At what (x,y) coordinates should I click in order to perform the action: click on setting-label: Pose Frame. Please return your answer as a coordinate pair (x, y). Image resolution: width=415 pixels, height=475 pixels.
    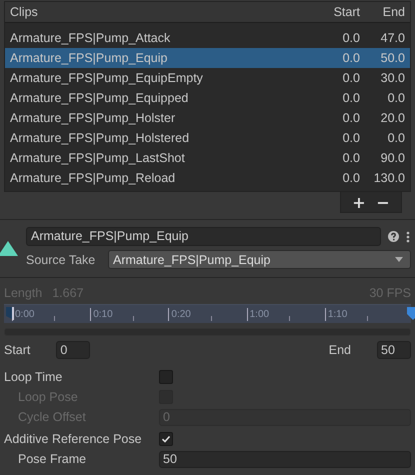
    Looking at the image, I should click on (52, 459).